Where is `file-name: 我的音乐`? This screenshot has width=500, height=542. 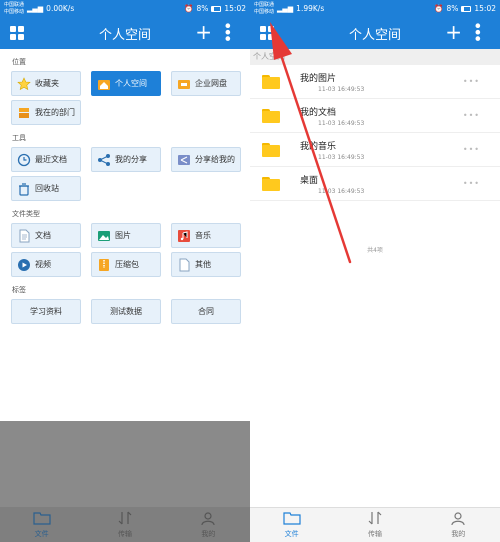 file-name: 我的音乐 is located at coordinates (318, 146).